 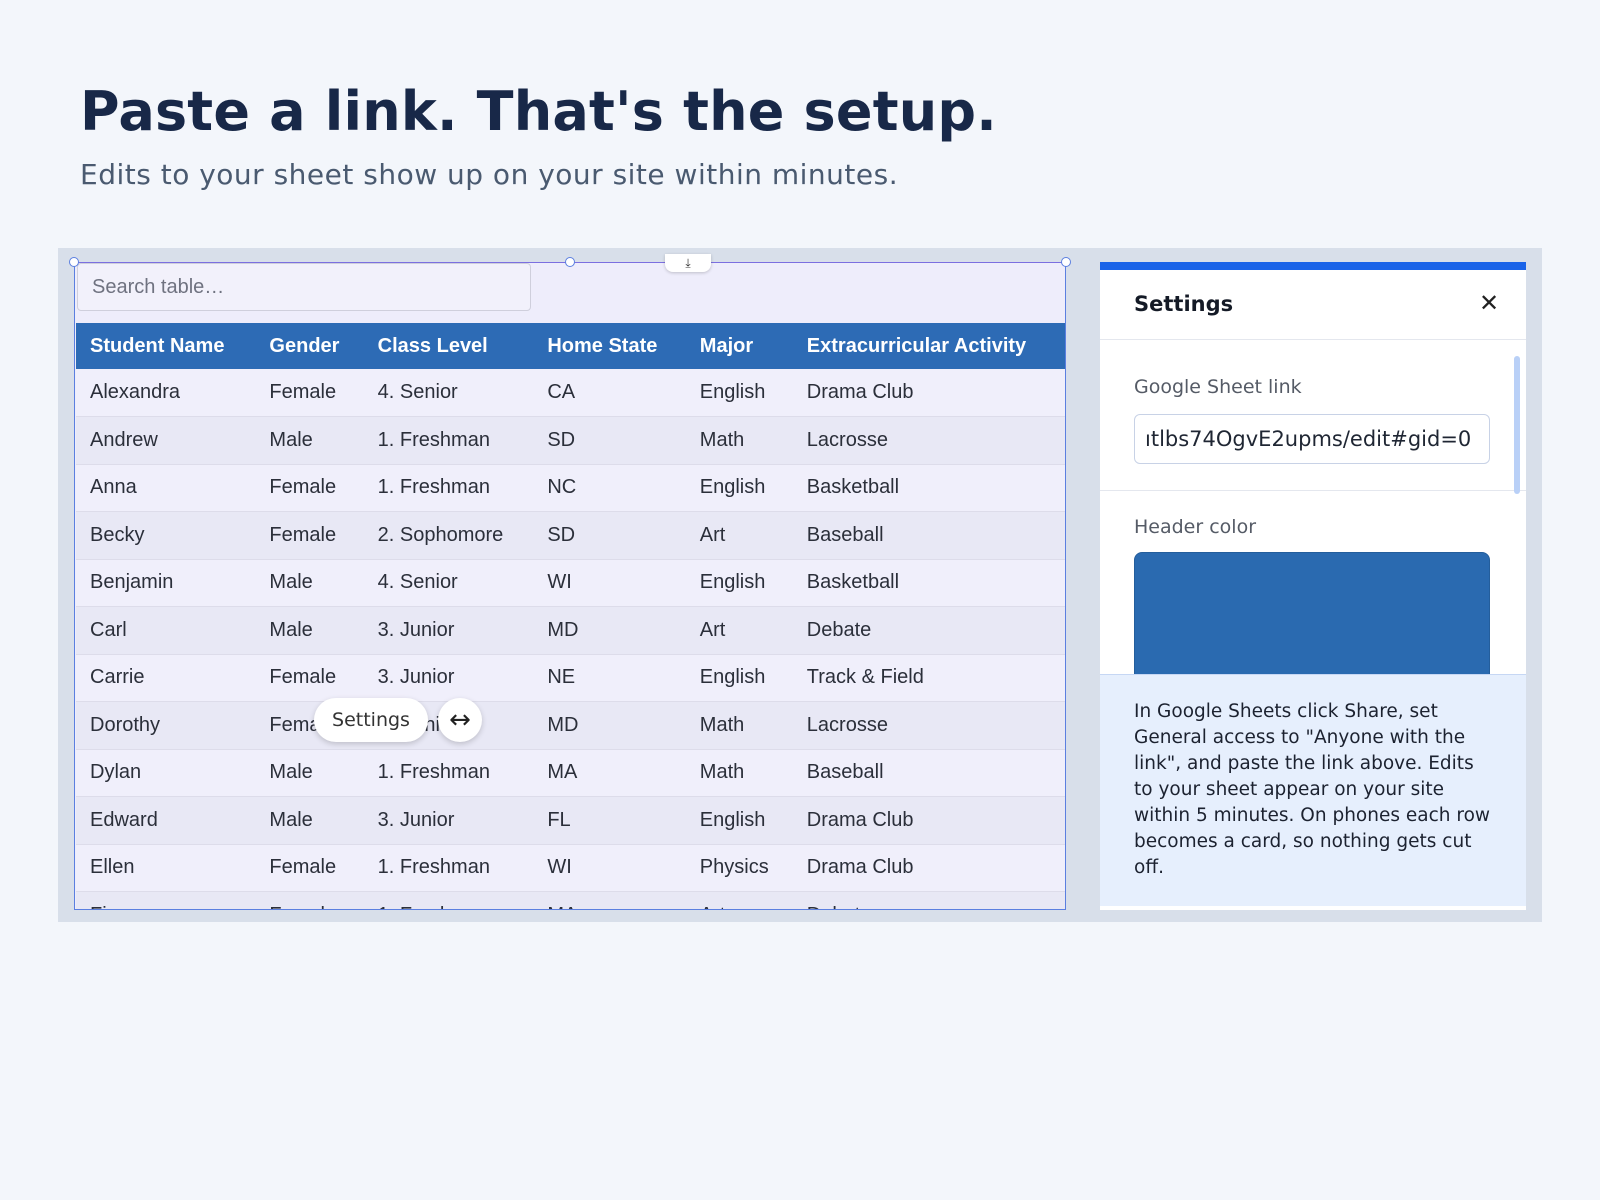 What do you see at coordinates (609, 488) in the screenshot?
I see `table-cell: NC` at bounding box center [609, 488].